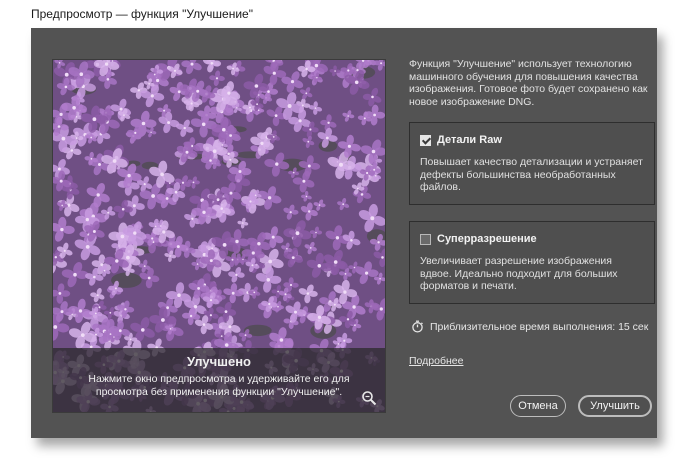 The image size is (680, 460). I want to click on raw-details-label: Детали Raw, so click(469, 140).